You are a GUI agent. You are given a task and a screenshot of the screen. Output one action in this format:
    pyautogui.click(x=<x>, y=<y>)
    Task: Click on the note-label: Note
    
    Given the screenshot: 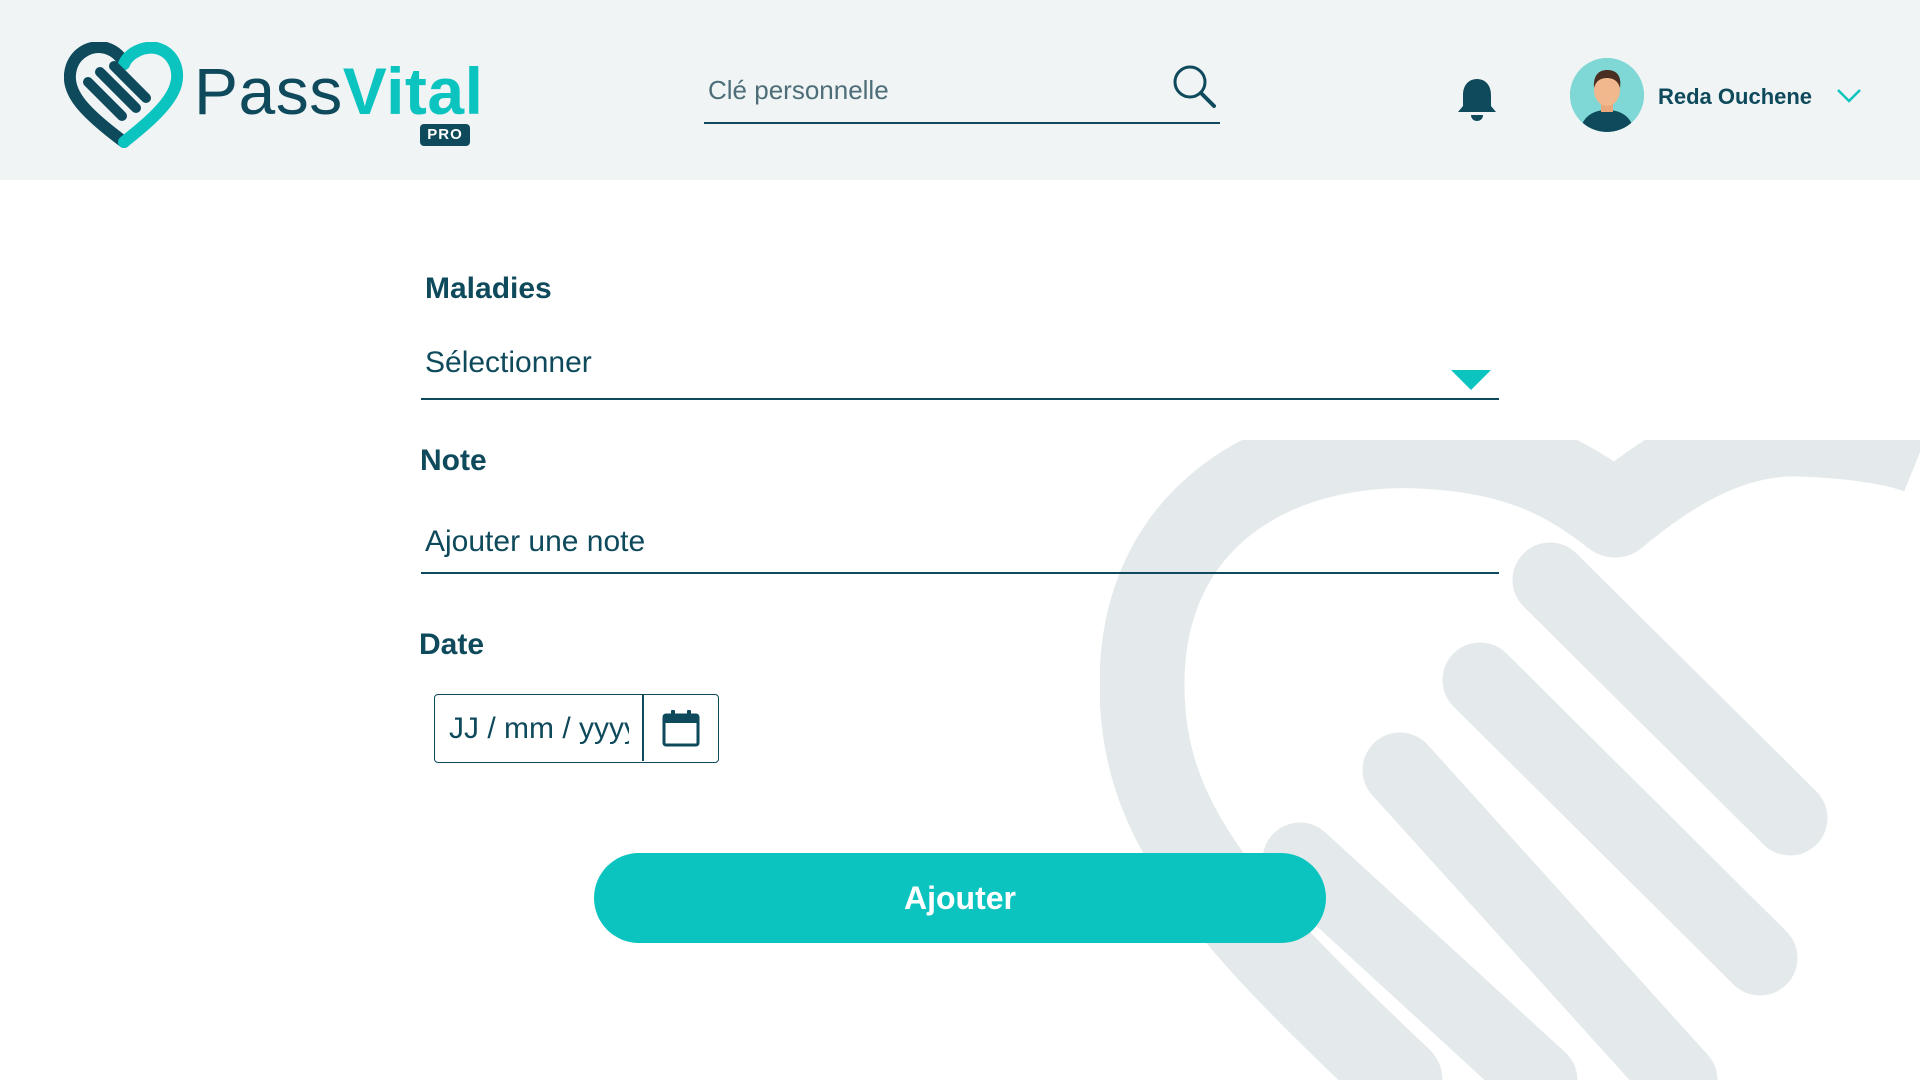 What is the action you would take?
    pyautogui.click(x=453, y=460)
    